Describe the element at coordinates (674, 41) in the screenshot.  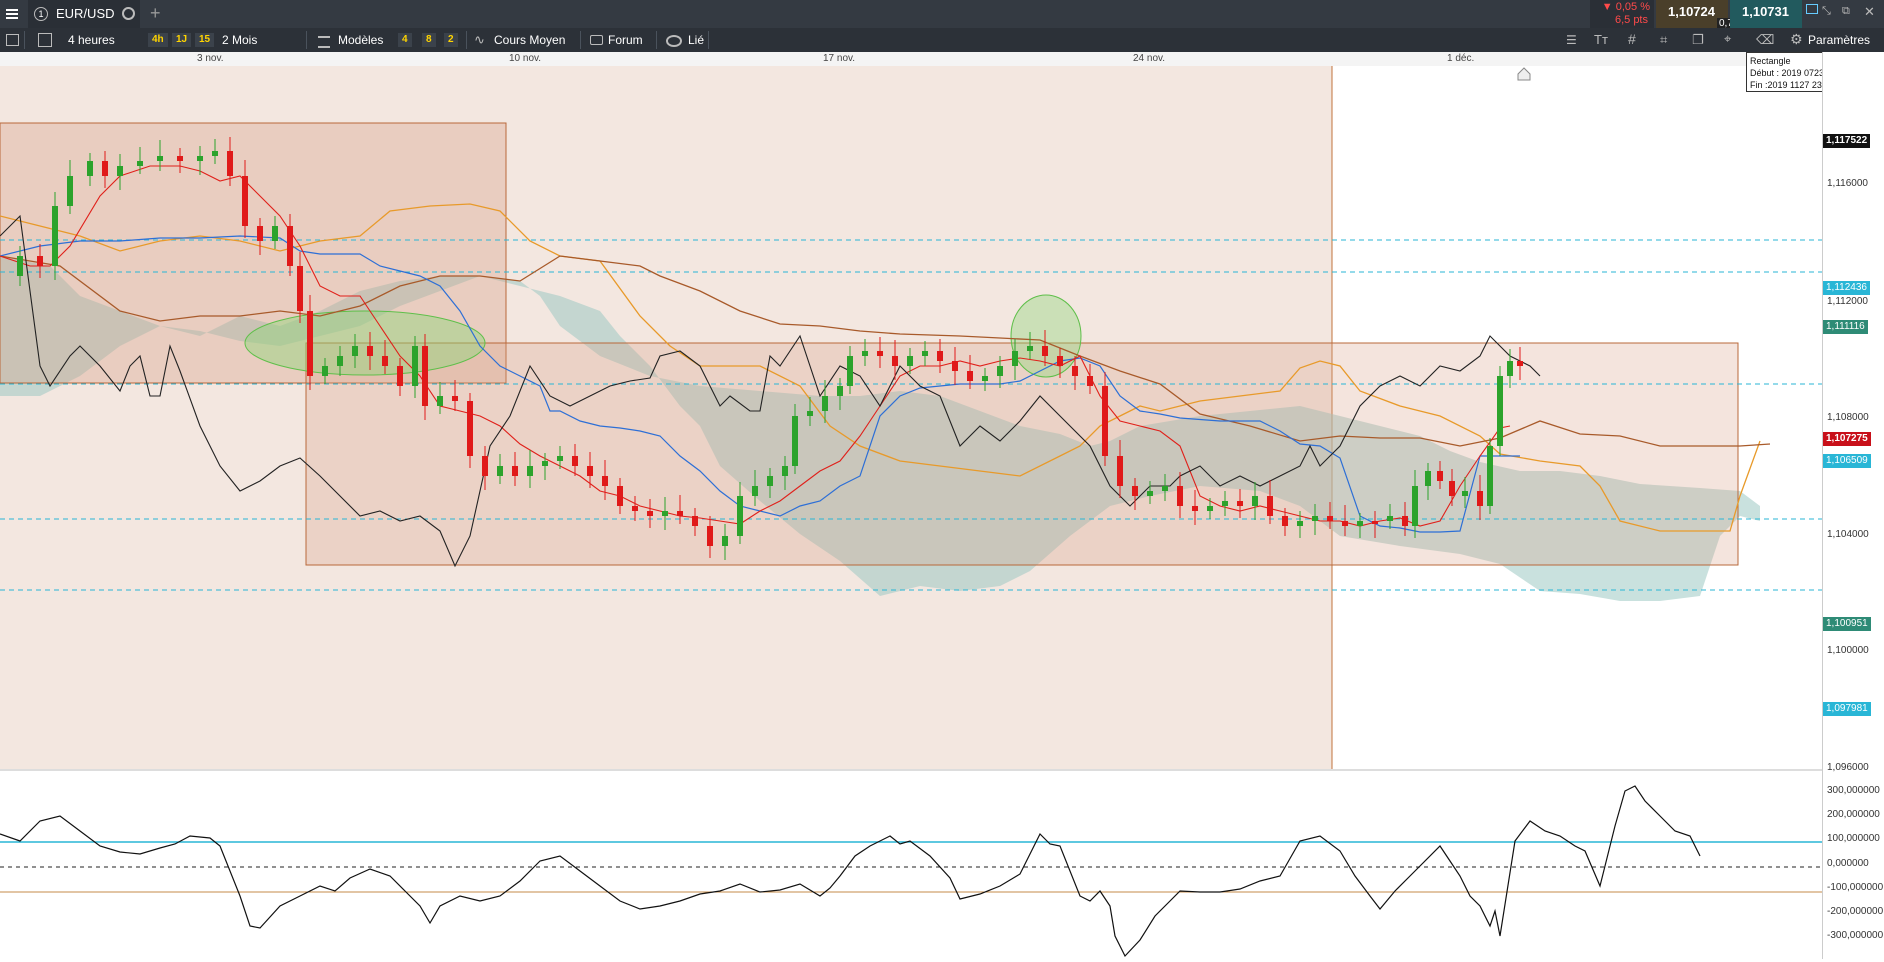
I see `link-icon` at that location.